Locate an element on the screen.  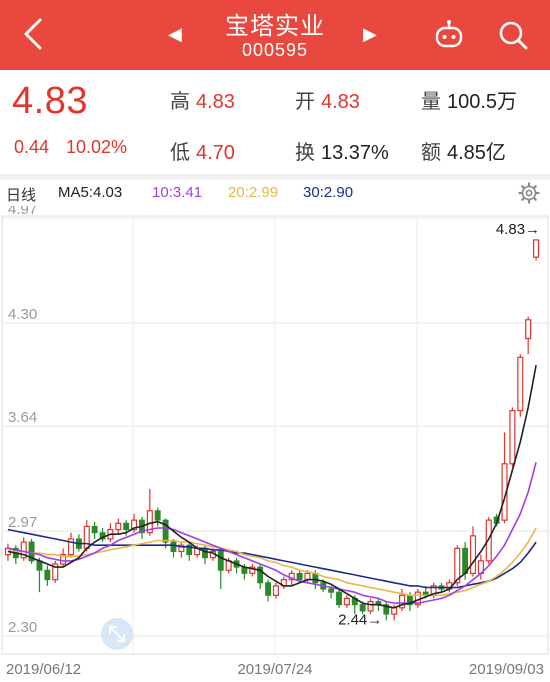
y-tick-label: 4.97 is located at coordinates (22, 212).